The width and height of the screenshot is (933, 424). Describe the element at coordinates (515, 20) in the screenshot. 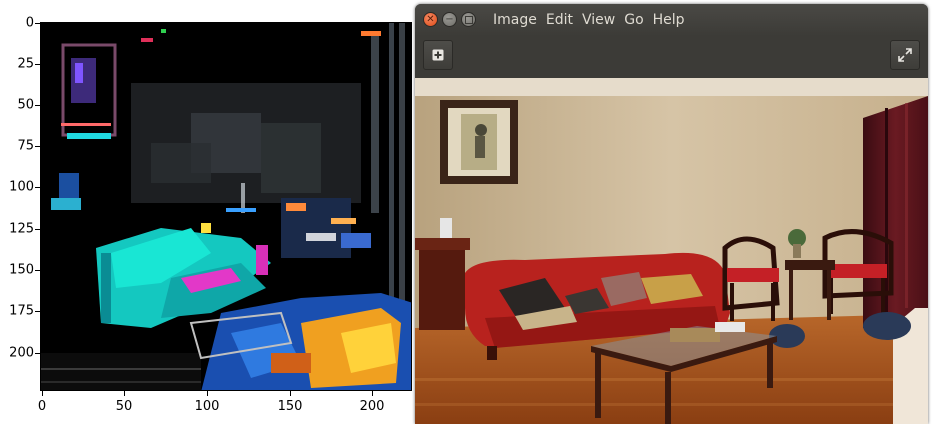

I see `menu-image: Image` at that location.